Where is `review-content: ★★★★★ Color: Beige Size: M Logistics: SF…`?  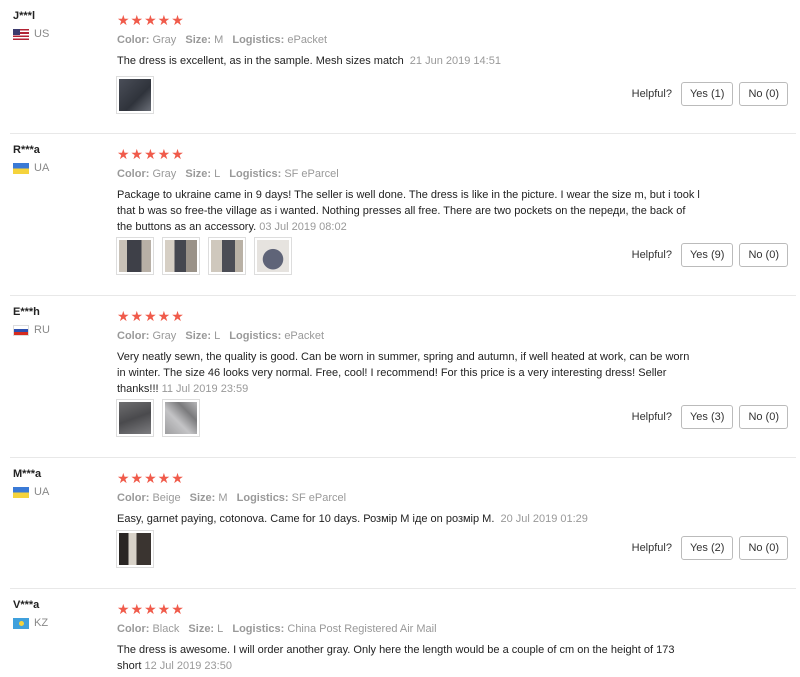 review-content: ★★★★★ Color: Beige Size: M Logistics: SF… is located at coordinates (422, 498).